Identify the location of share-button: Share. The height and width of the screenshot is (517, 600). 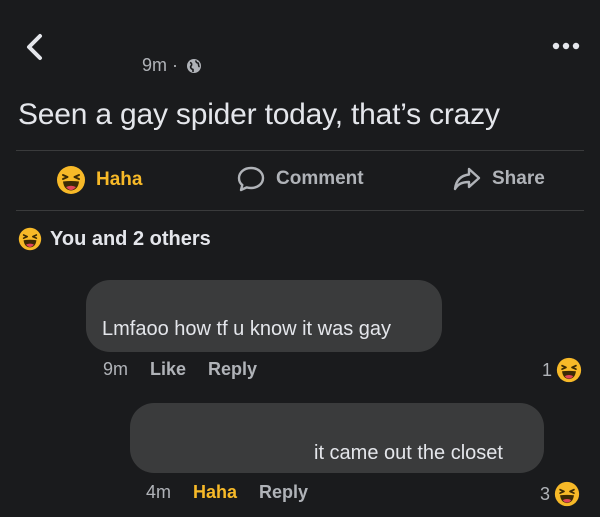
(498, 179).